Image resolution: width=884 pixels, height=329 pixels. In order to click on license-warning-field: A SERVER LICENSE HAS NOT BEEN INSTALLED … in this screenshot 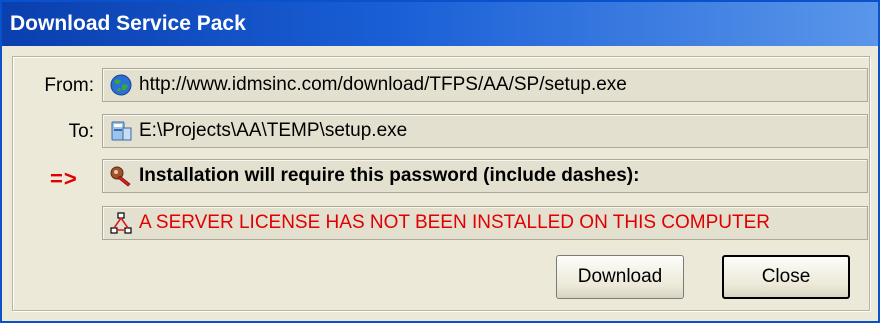, I will do `click(485, 223)`.